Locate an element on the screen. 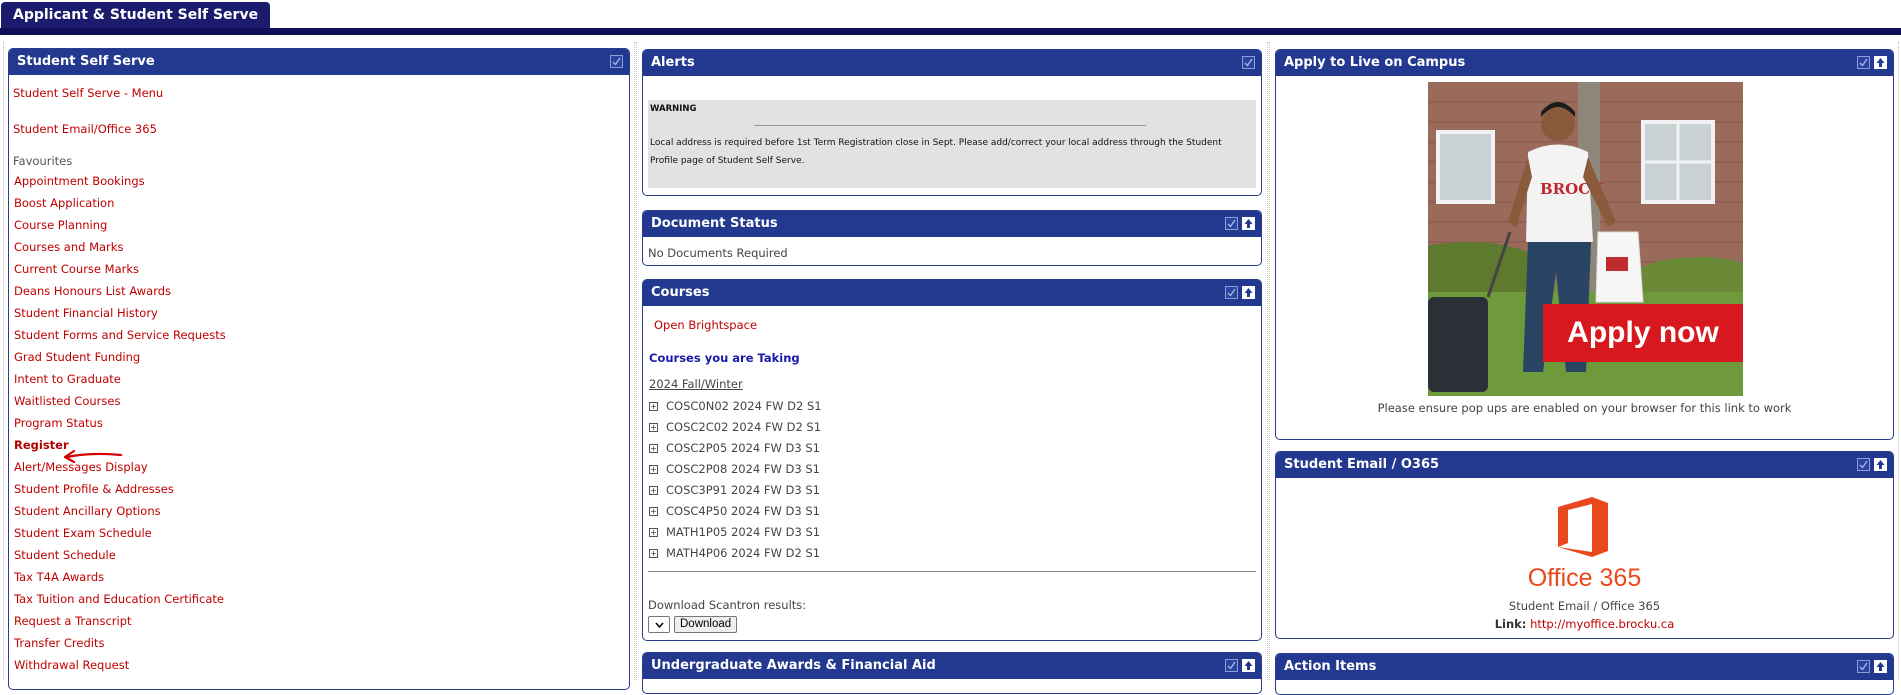 This screenshot has width=1901, height=695. course-name: COSC4P50 2024 FW D3 S1 is located at coordinates (743, 511).